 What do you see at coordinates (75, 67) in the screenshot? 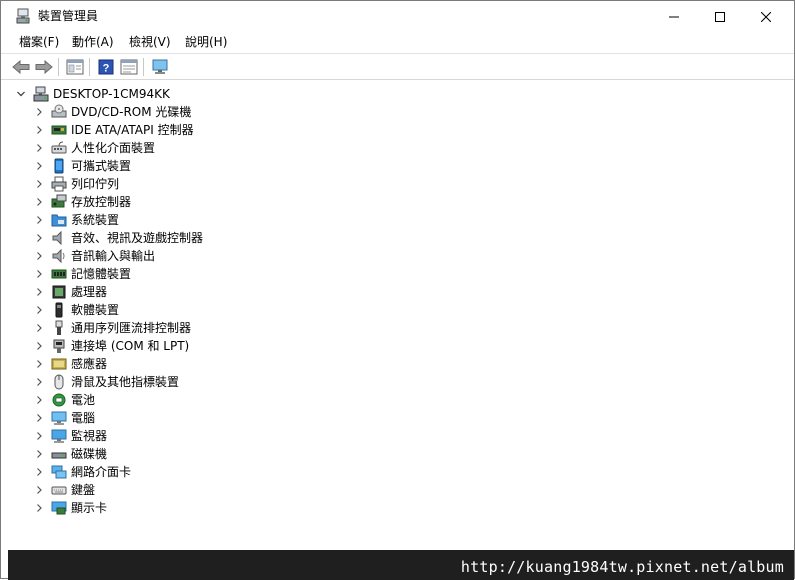
I see `show-hide-tree-button` at bounding box center [75, 67].